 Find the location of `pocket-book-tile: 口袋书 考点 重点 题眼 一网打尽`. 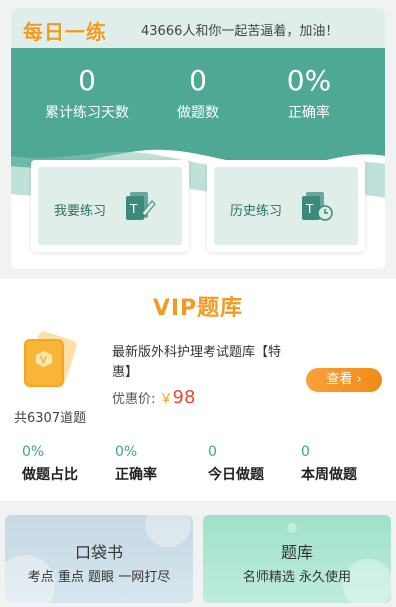

pocket-book-tile: 口袋书 考点 重点 题眼 一网打尽 is located at coordinates (99, 559).